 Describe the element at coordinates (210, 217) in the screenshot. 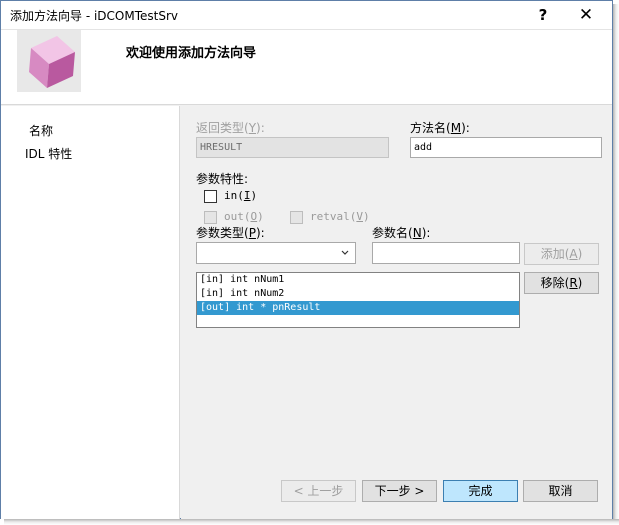

I see `out-checkbox` at that location.